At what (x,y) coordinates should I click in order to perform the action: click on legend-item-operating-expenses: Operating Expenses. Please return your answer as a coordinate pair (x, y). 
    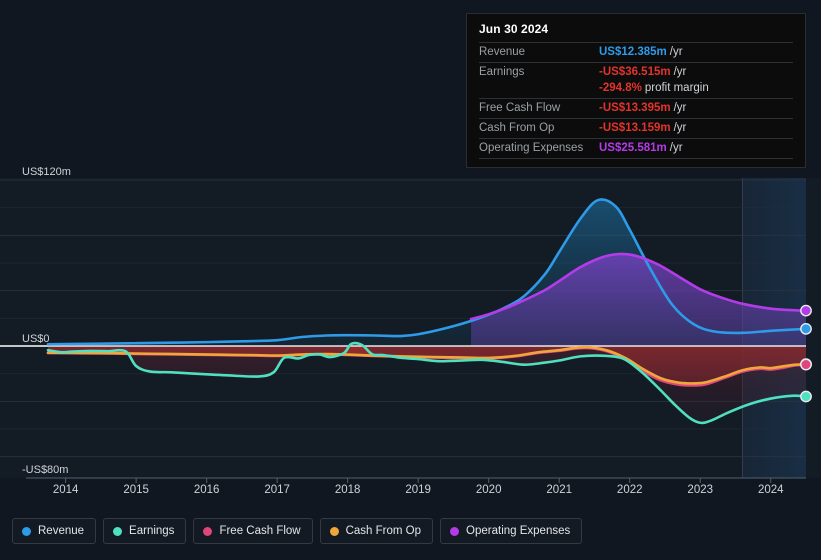
    Looking at the image, I should click on (511, 531).